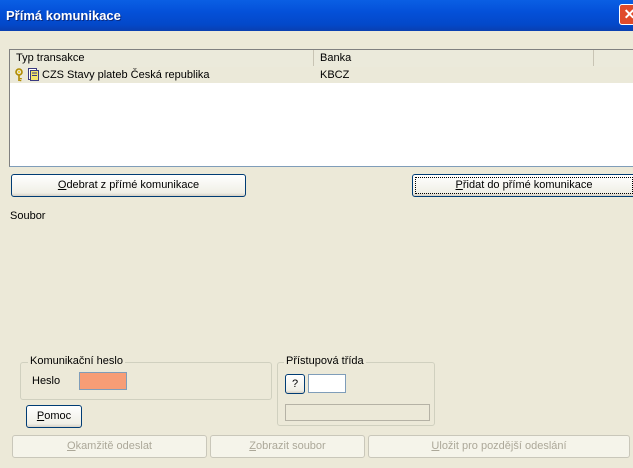 Image resolution: width=633 pixels, height=468 pixels. I want to click on send-now-button: Okamžitě odeslat, so click(109, 446).